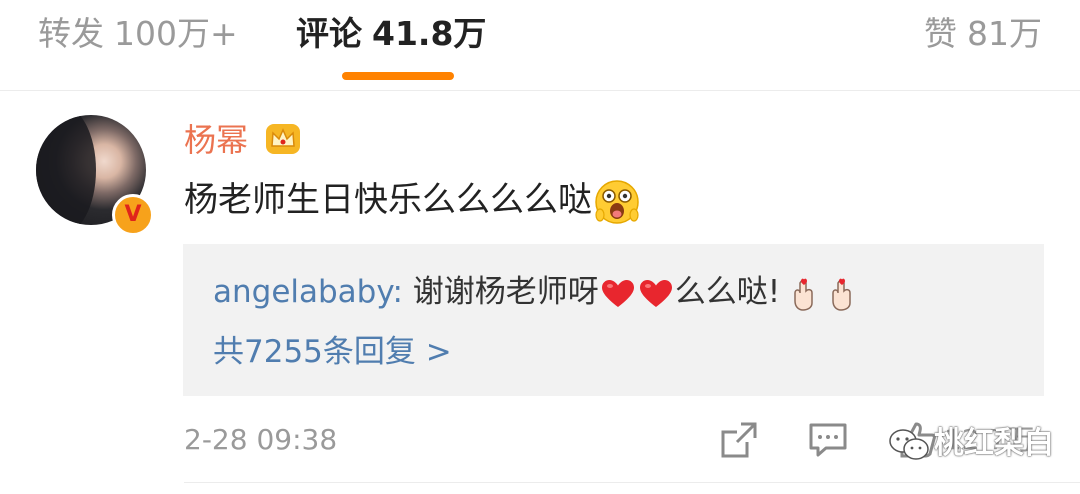 This screenshot has width=1080, height=494. I want to click on tab-repost: 转发 100万+, so click(138, 34).